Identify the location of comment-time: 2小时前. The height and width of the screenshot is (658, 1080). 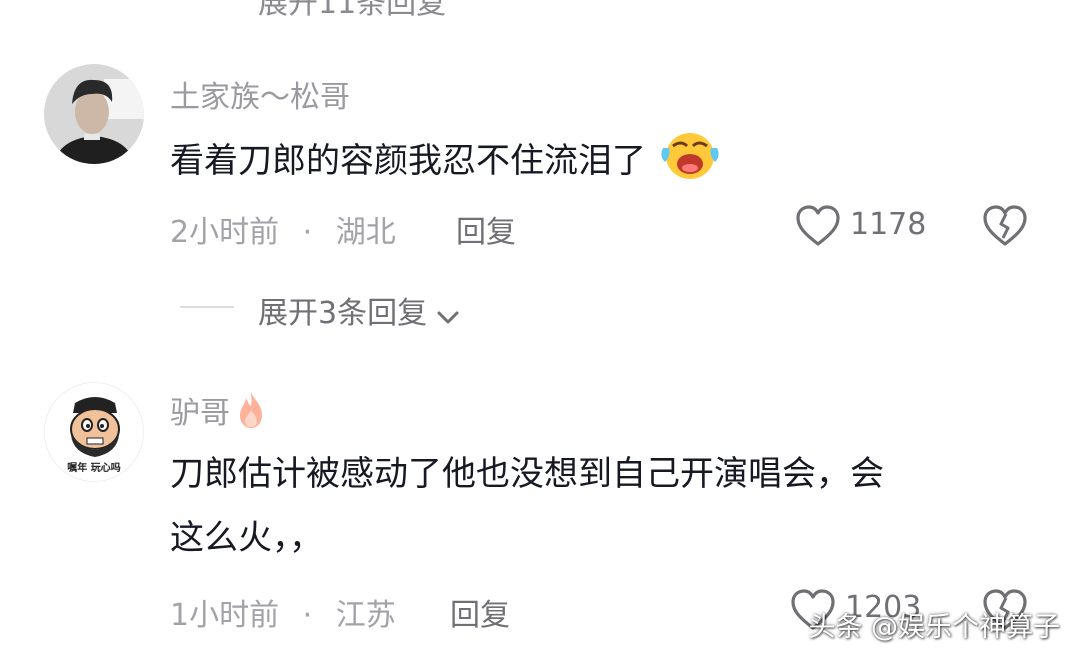
(225, 232).